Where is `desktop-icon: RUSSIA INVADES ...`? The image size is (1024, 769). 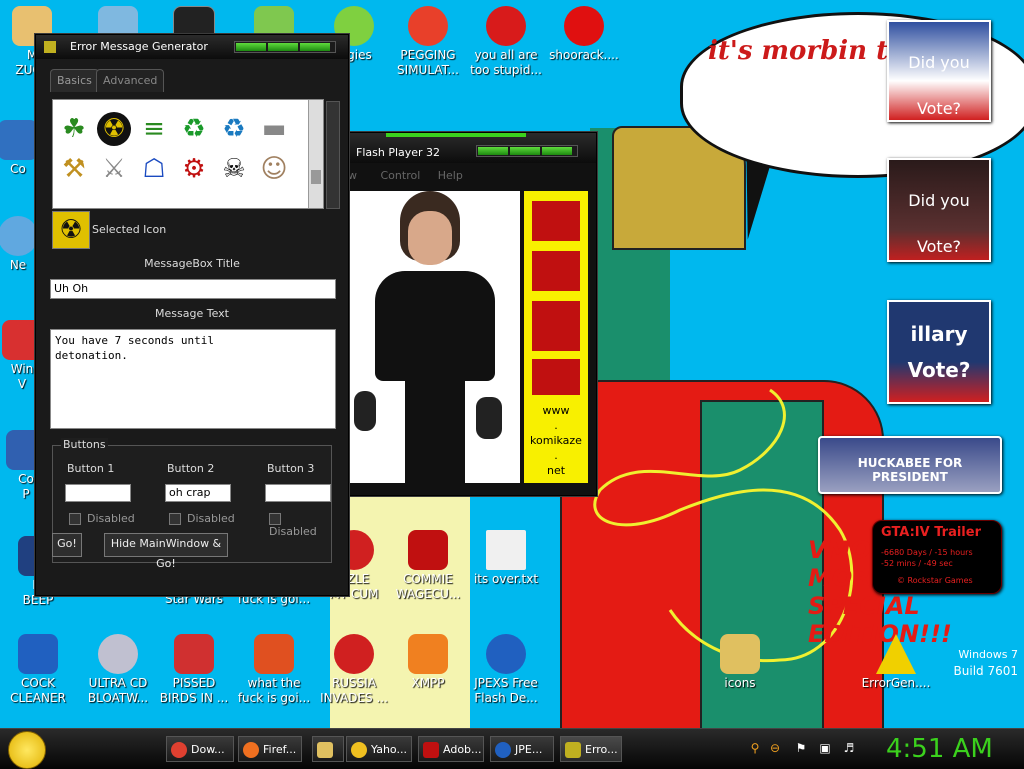 desktop-icon: RUSSIA INVADES ... is located at coordinates (354, 670).